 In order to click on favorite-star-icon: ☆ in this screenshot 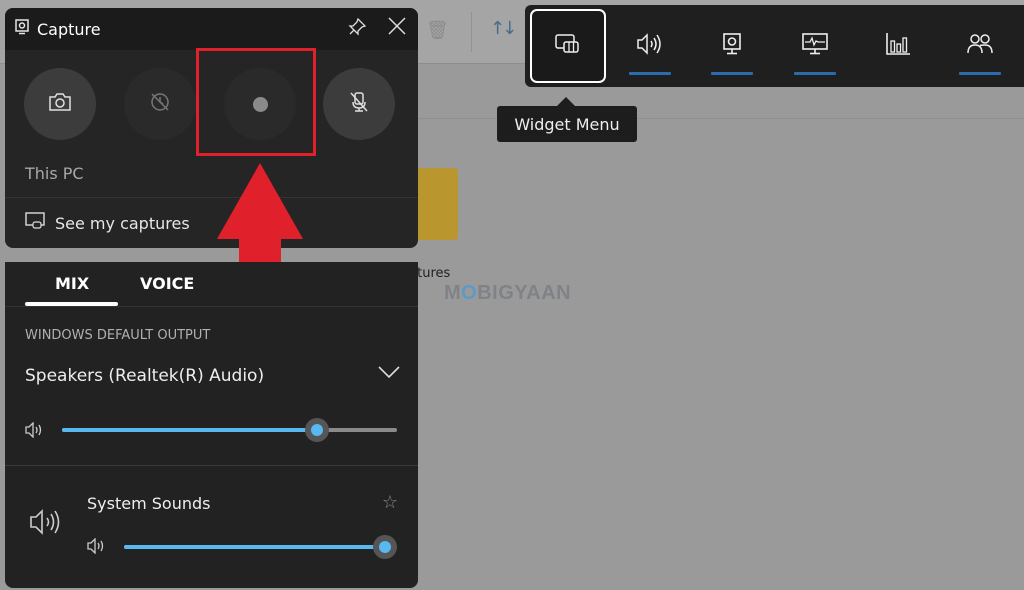, I will do `click(390, 502)`.